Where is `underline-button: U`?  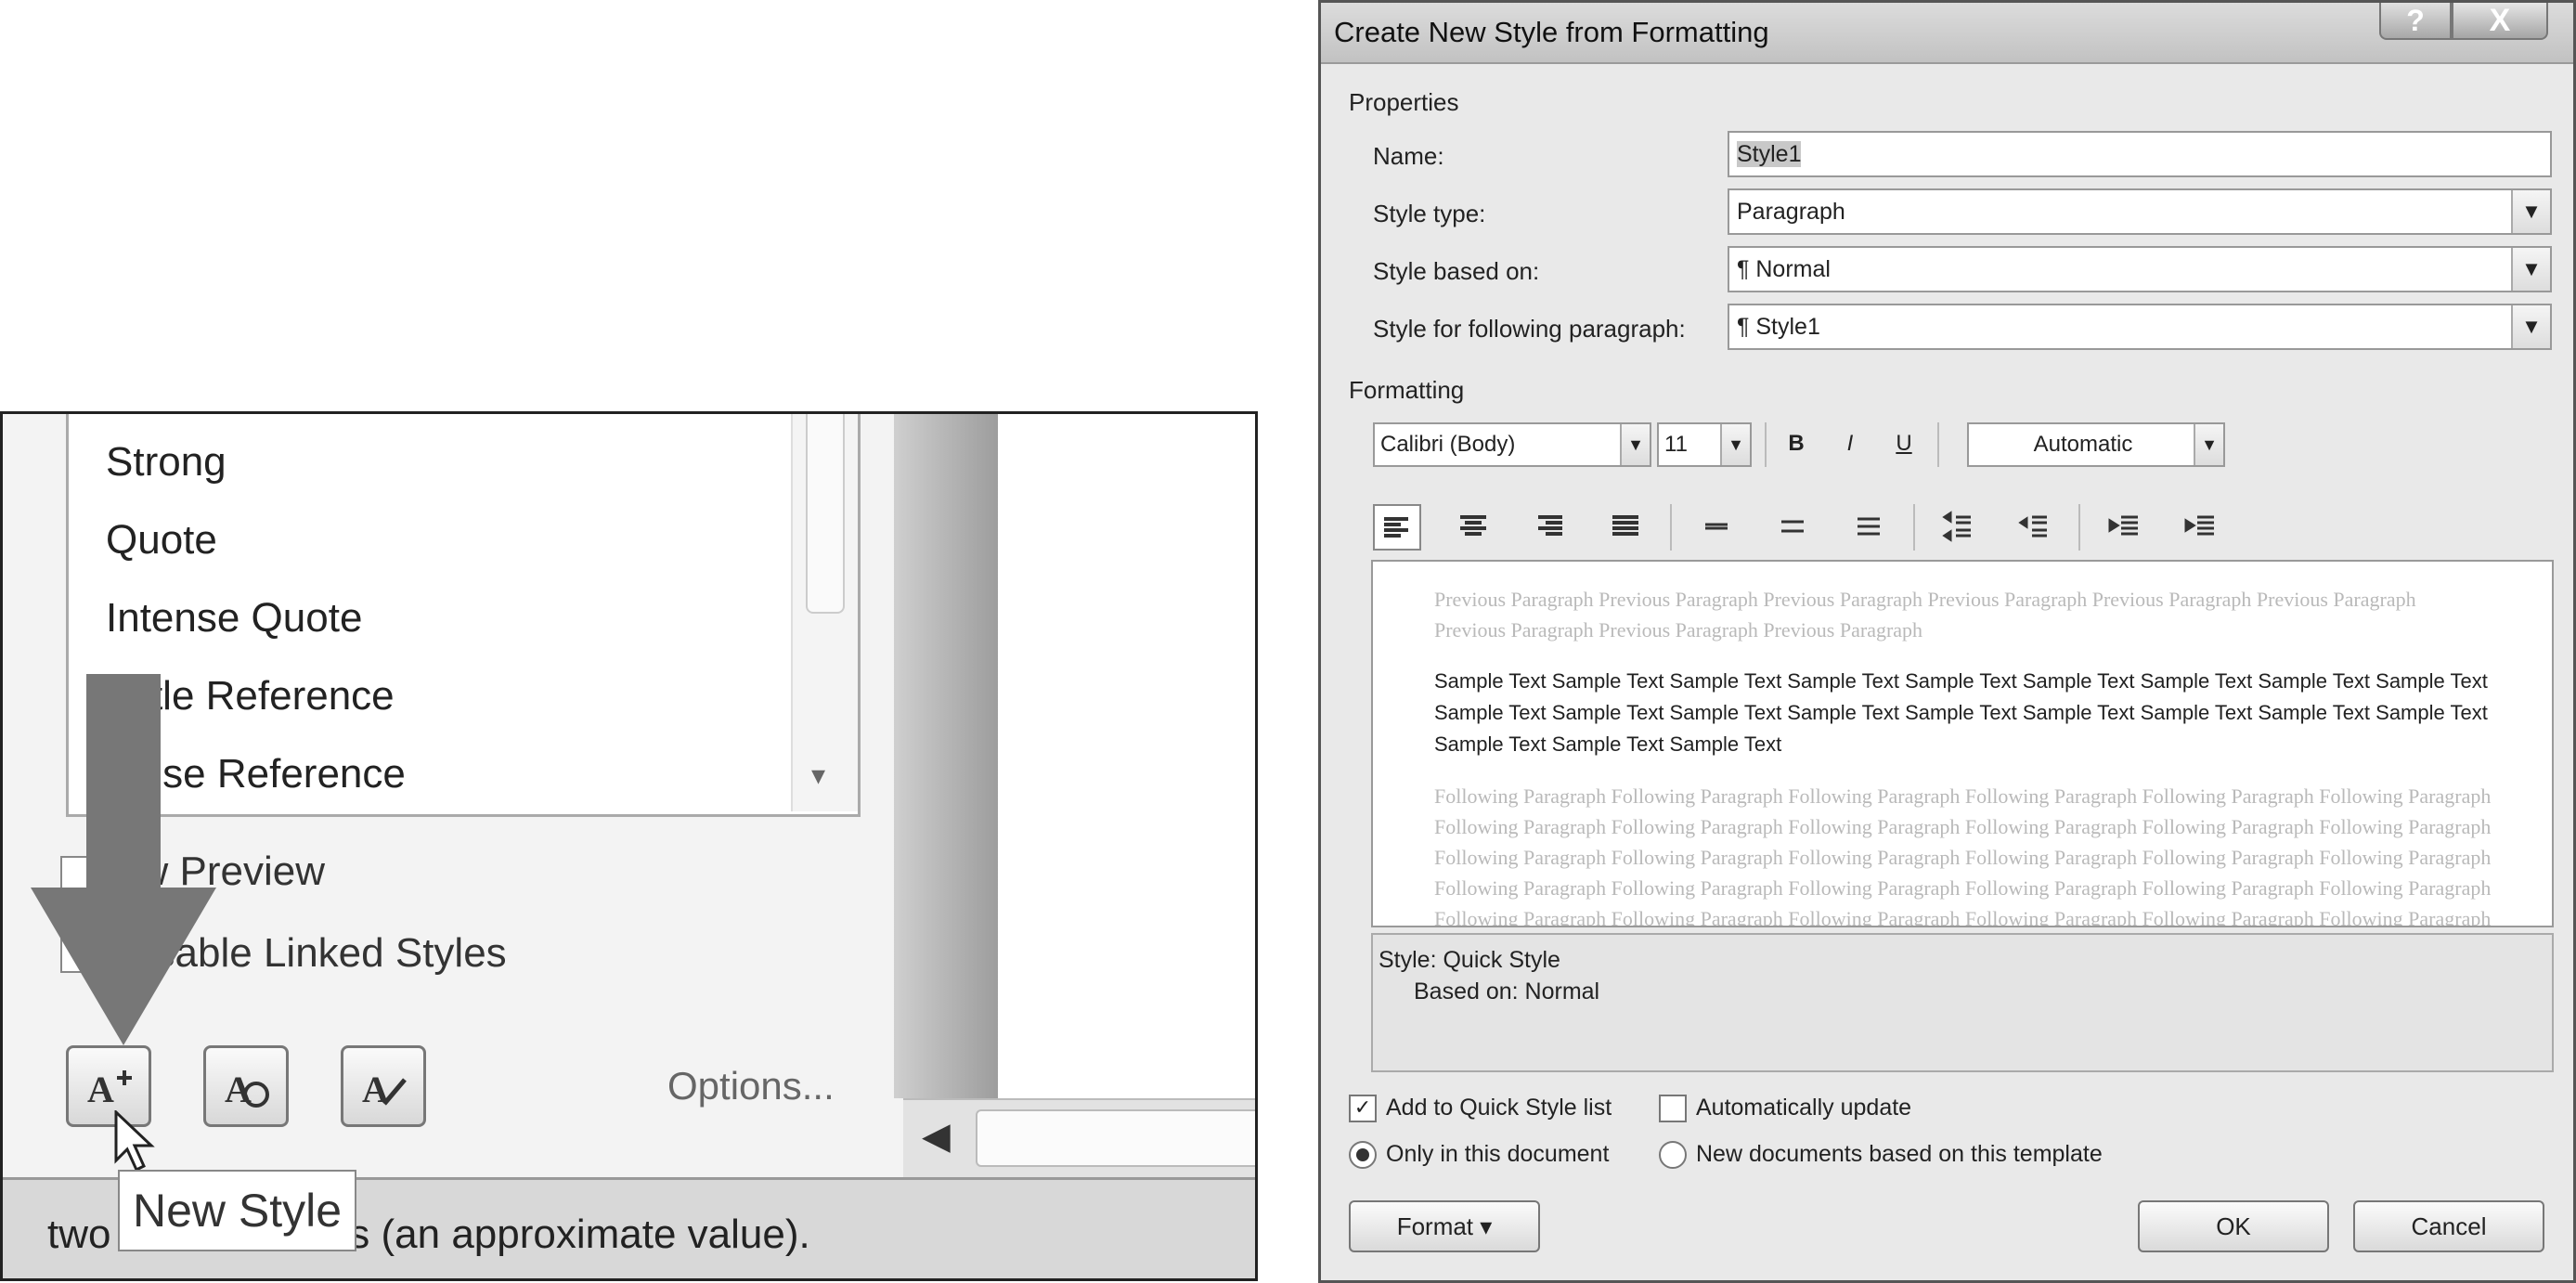 underline-button: U is located at coordinates (1903, 444).